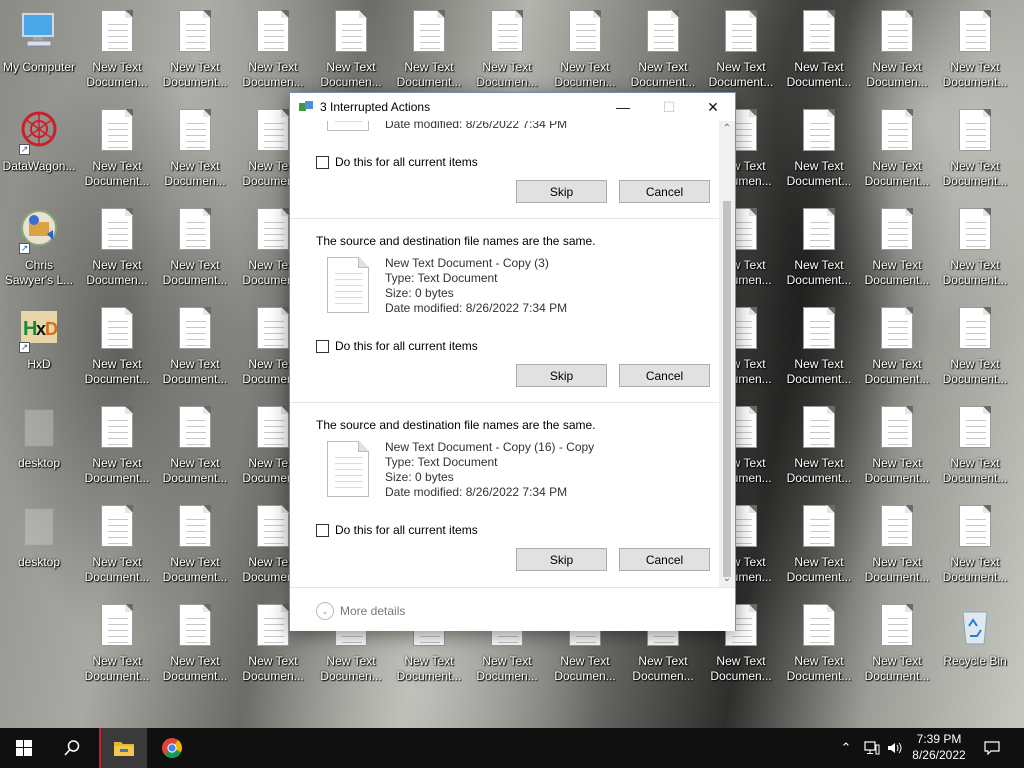  Describe the element at coordinates (727, 129) in the screenshot. I see `scroll-up-arrow-icon: ⌃` at that location.